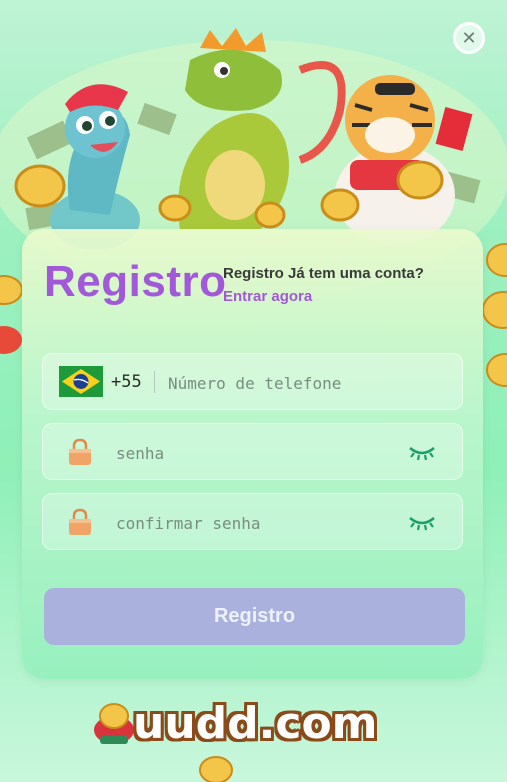  I want to click on phone-input, so click(308, 383).